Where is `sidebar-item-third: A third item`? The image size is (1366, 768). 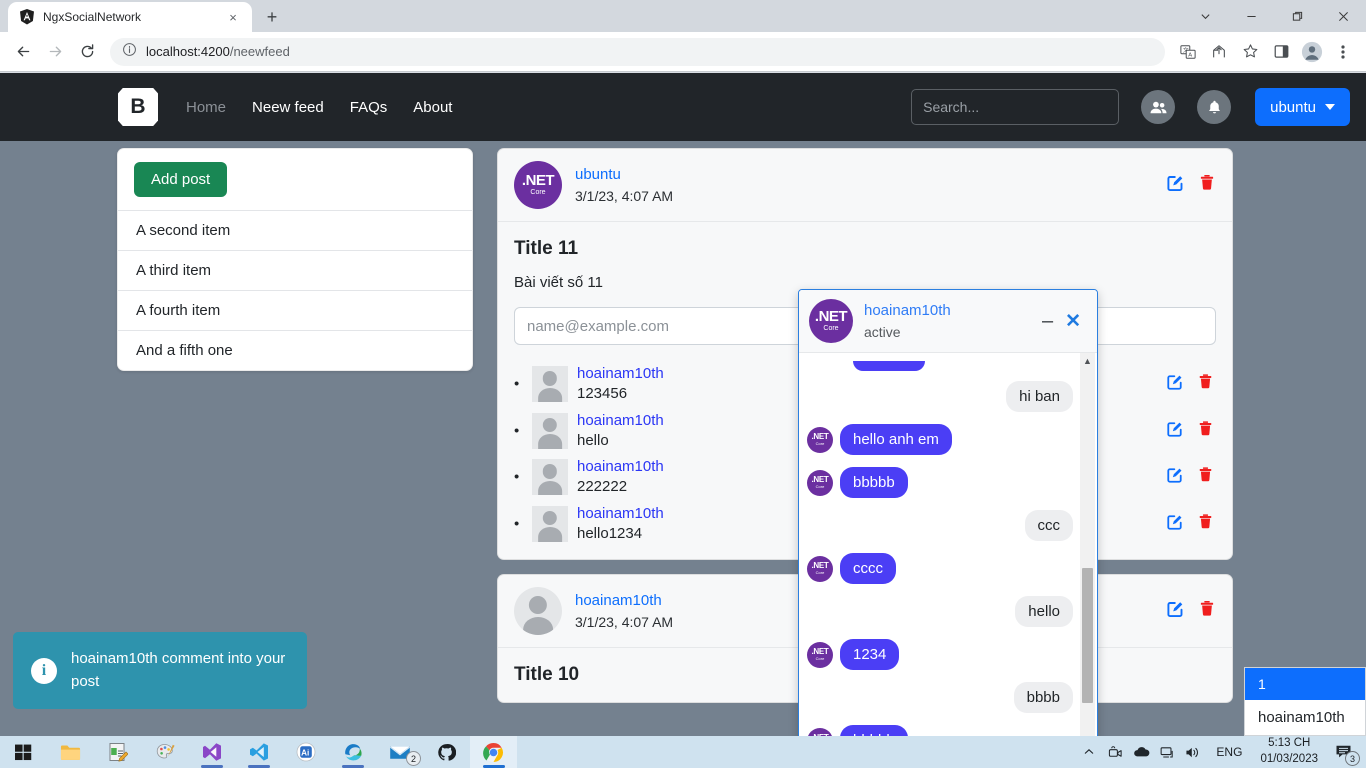
sidebar-item-third: A third item is located at coordinates (295, 271).